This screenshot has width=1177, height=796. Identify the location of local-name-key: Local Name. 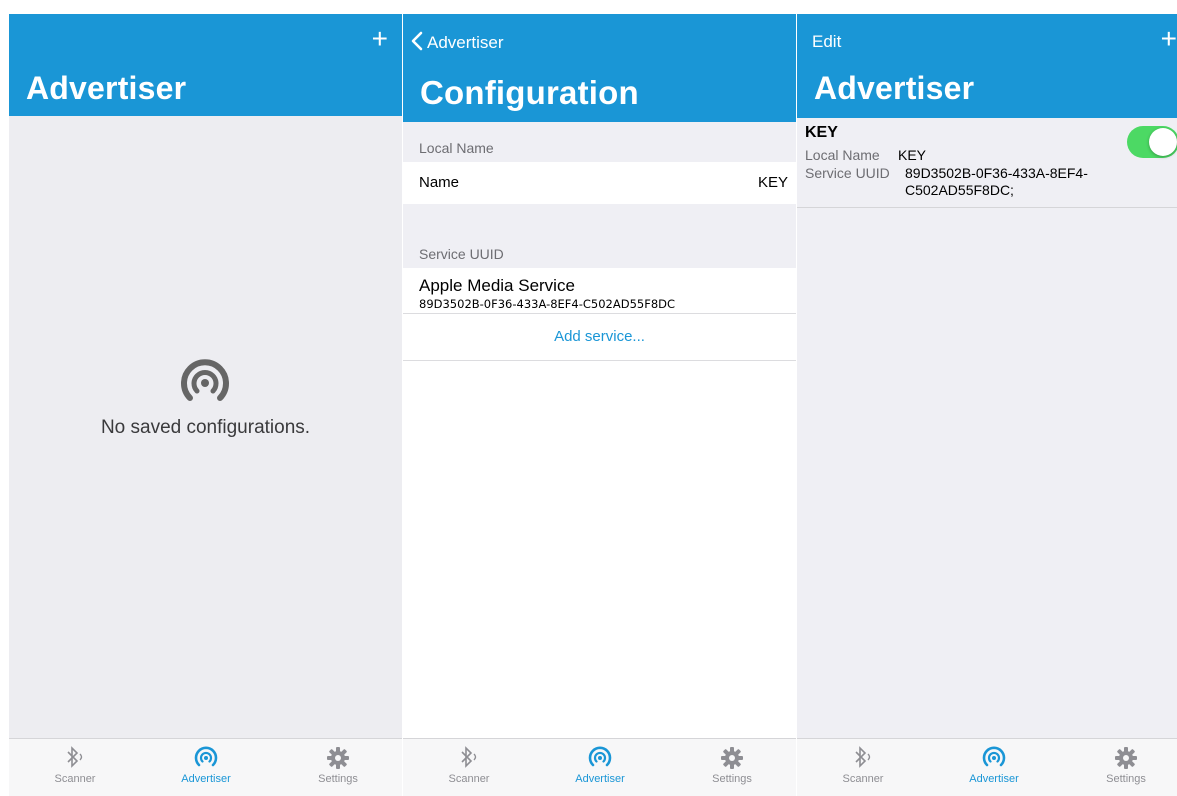
(842, 155).